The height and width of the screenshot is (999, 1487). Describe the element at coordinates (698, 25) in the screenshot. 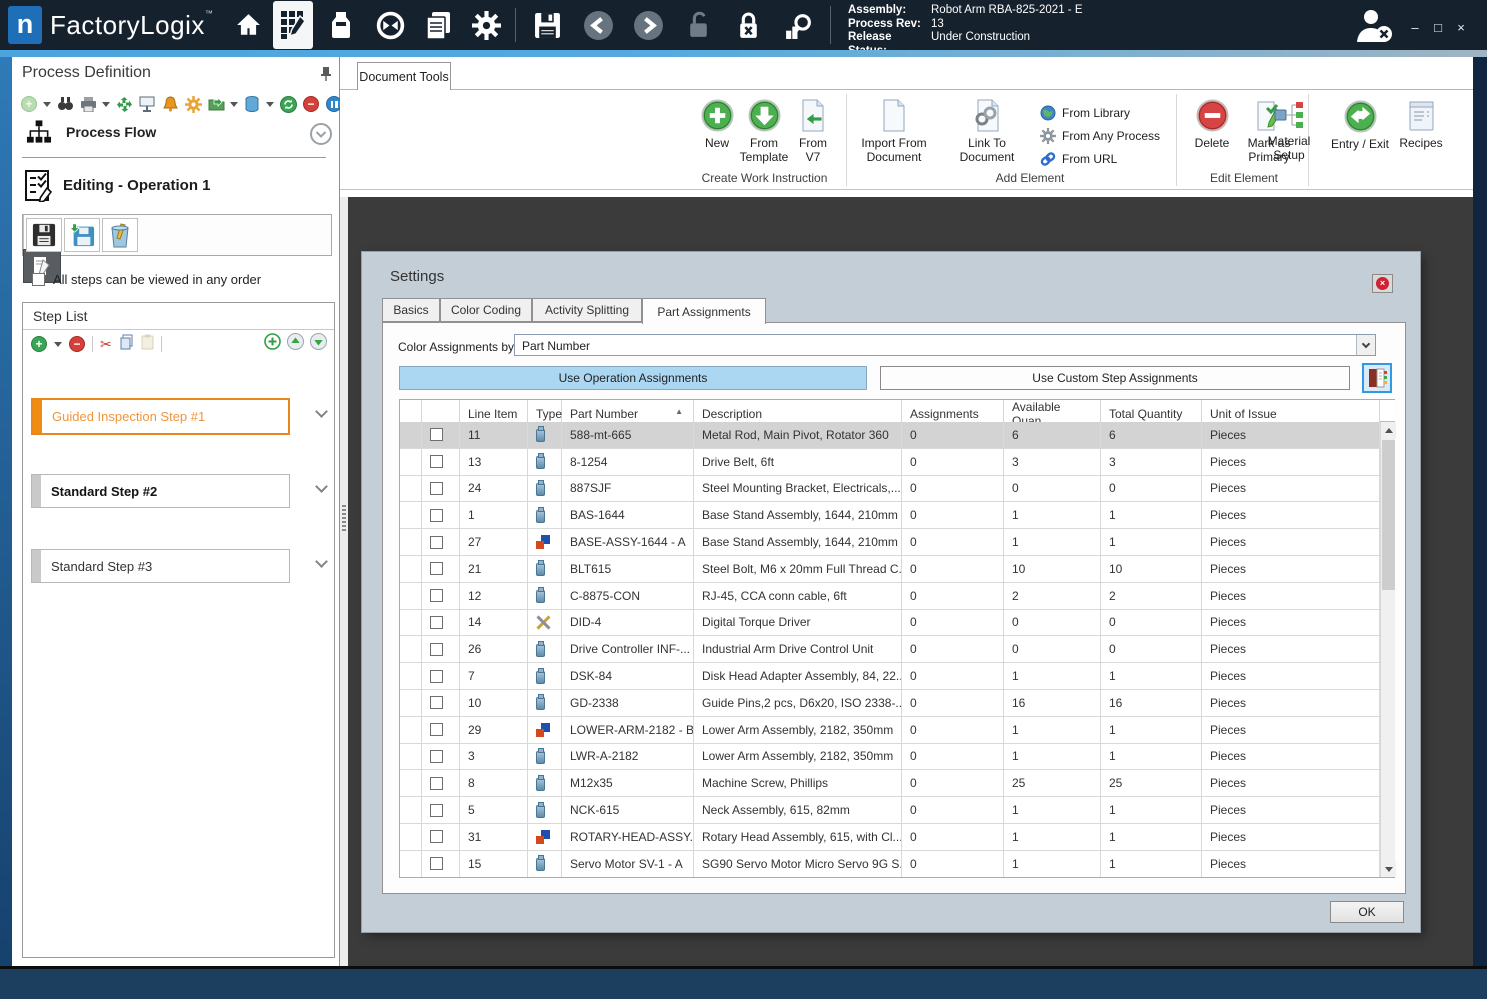

I see `unlock-button` at that location.